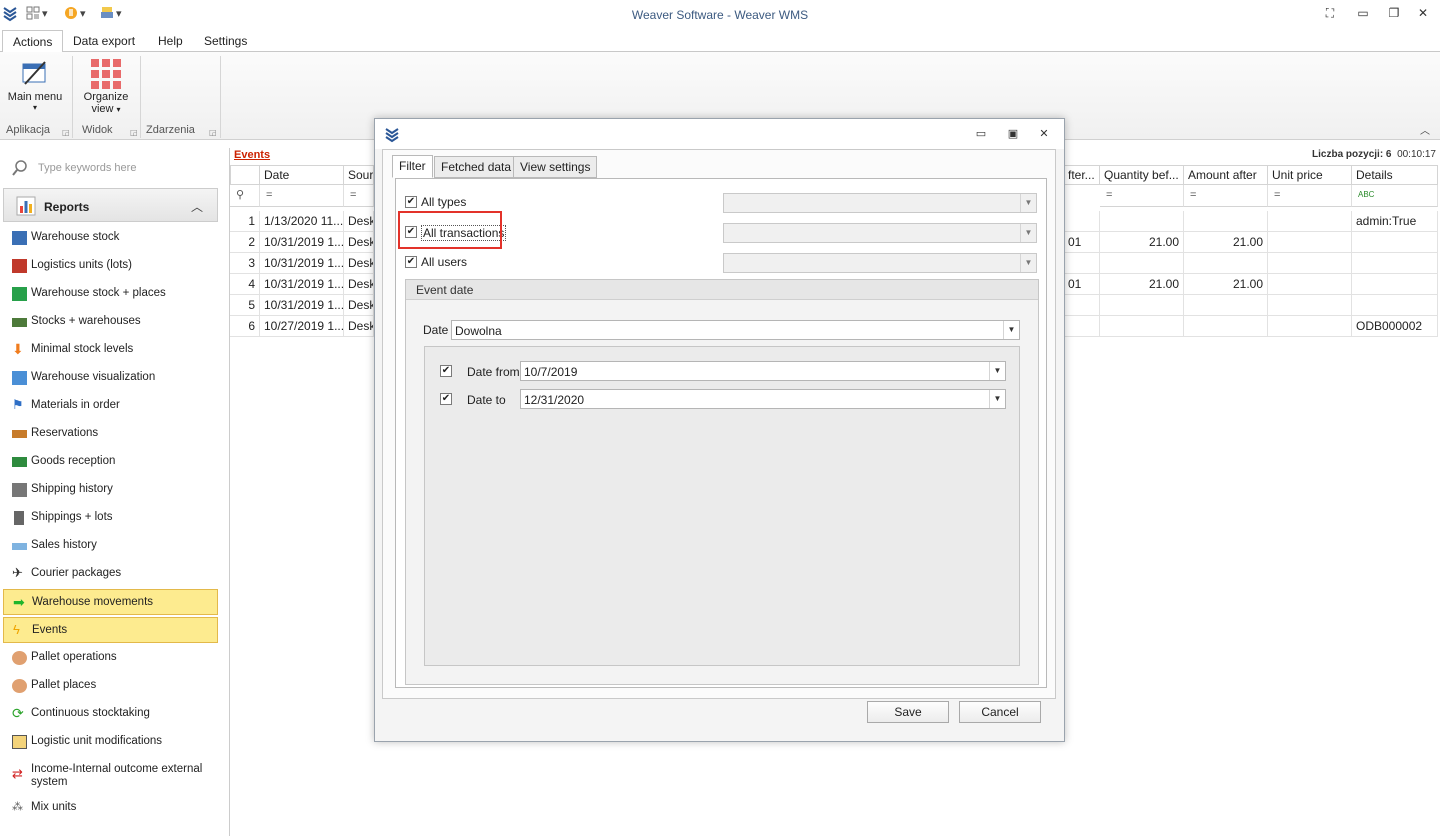  What do you see at coordinates (446, 399) in the screenshot?
I see `date-to-checkbox: ✔` at bounding box center [446, 399].